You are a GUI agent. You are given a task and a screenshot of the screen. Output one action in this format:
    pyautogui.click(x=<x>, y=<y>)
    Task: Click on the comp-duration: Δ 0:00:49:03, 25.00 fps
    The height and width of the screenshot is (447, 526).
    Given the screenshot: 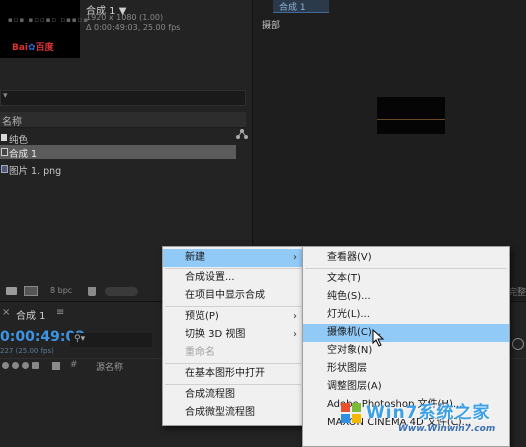 What is the action you would take?
    pyautogui.click(x=133, y=27)
    